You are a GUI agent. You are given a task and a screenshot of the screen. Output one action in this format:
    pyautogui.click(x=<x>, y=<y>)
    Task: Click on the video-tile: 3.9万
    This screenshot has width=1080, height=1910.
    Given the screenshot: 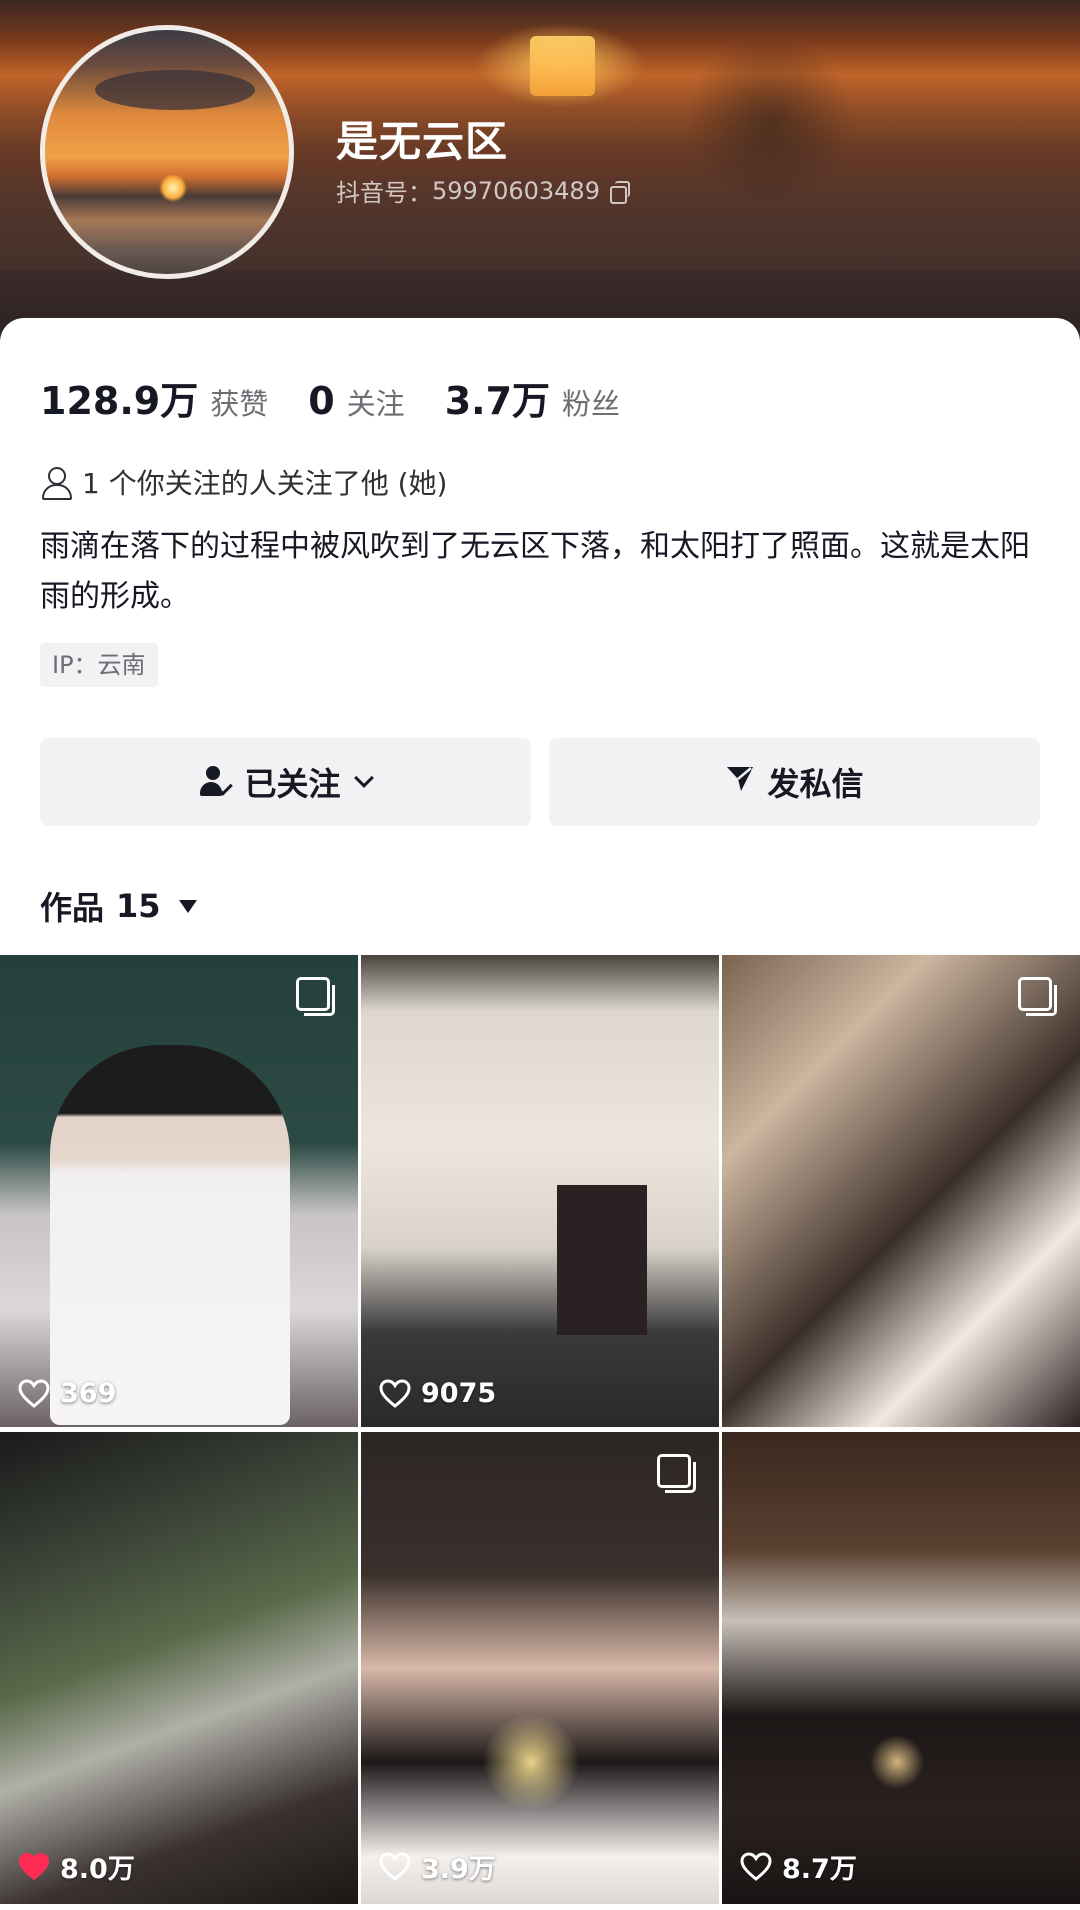 What is the action you would take?
    pyautogui.click(x=540, y=1668)
    